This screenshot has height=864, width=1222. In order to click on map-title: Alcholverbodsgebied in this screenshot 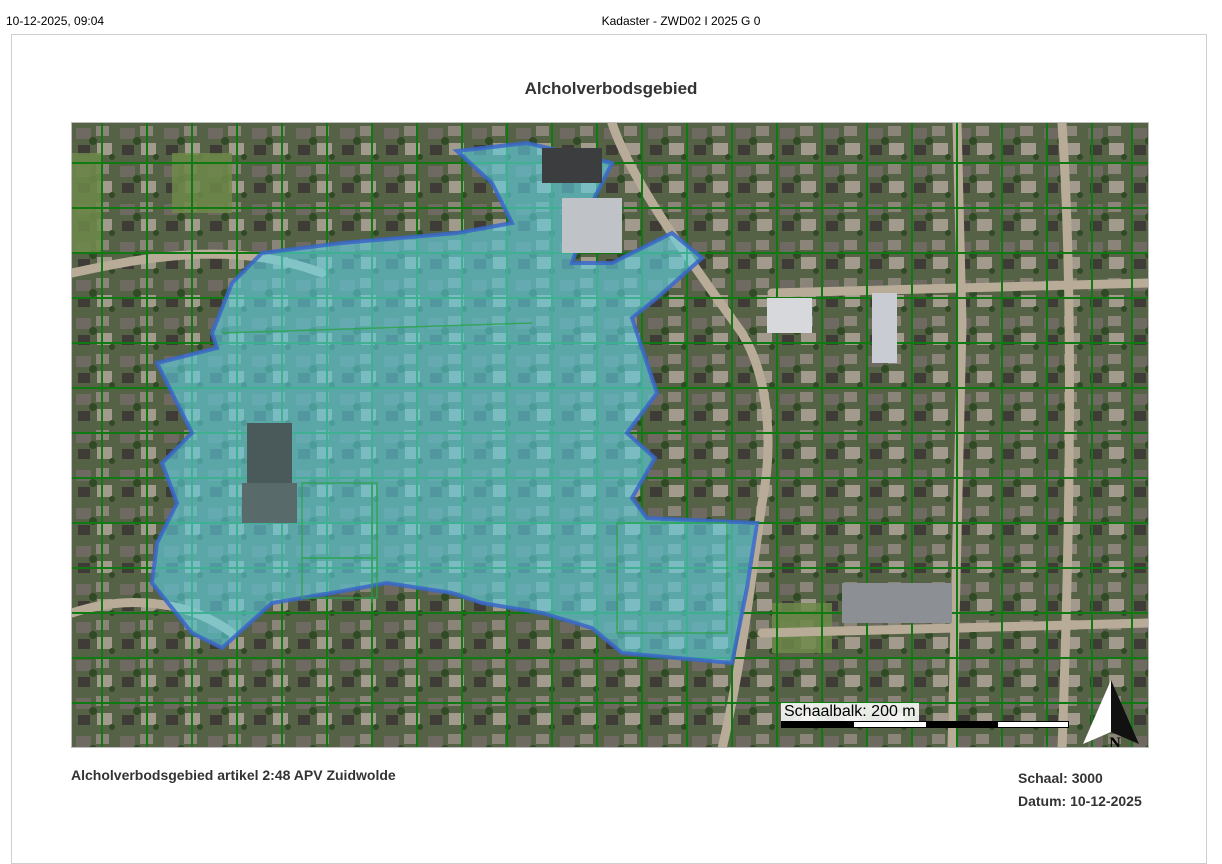, I will do `click(611, 88)`.